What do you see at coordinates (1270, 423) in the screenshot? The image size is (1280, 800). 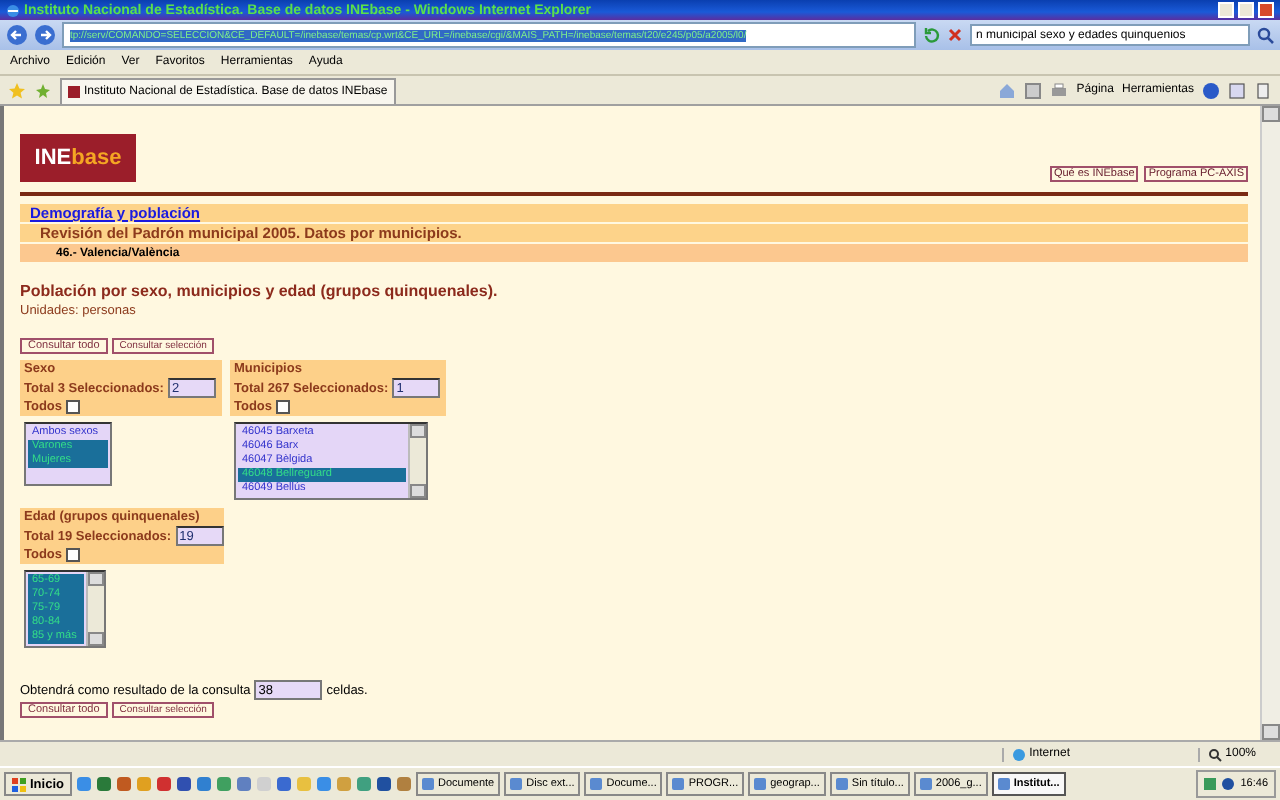 I see `page-scrollbar` at bounding box center [1270, 423].